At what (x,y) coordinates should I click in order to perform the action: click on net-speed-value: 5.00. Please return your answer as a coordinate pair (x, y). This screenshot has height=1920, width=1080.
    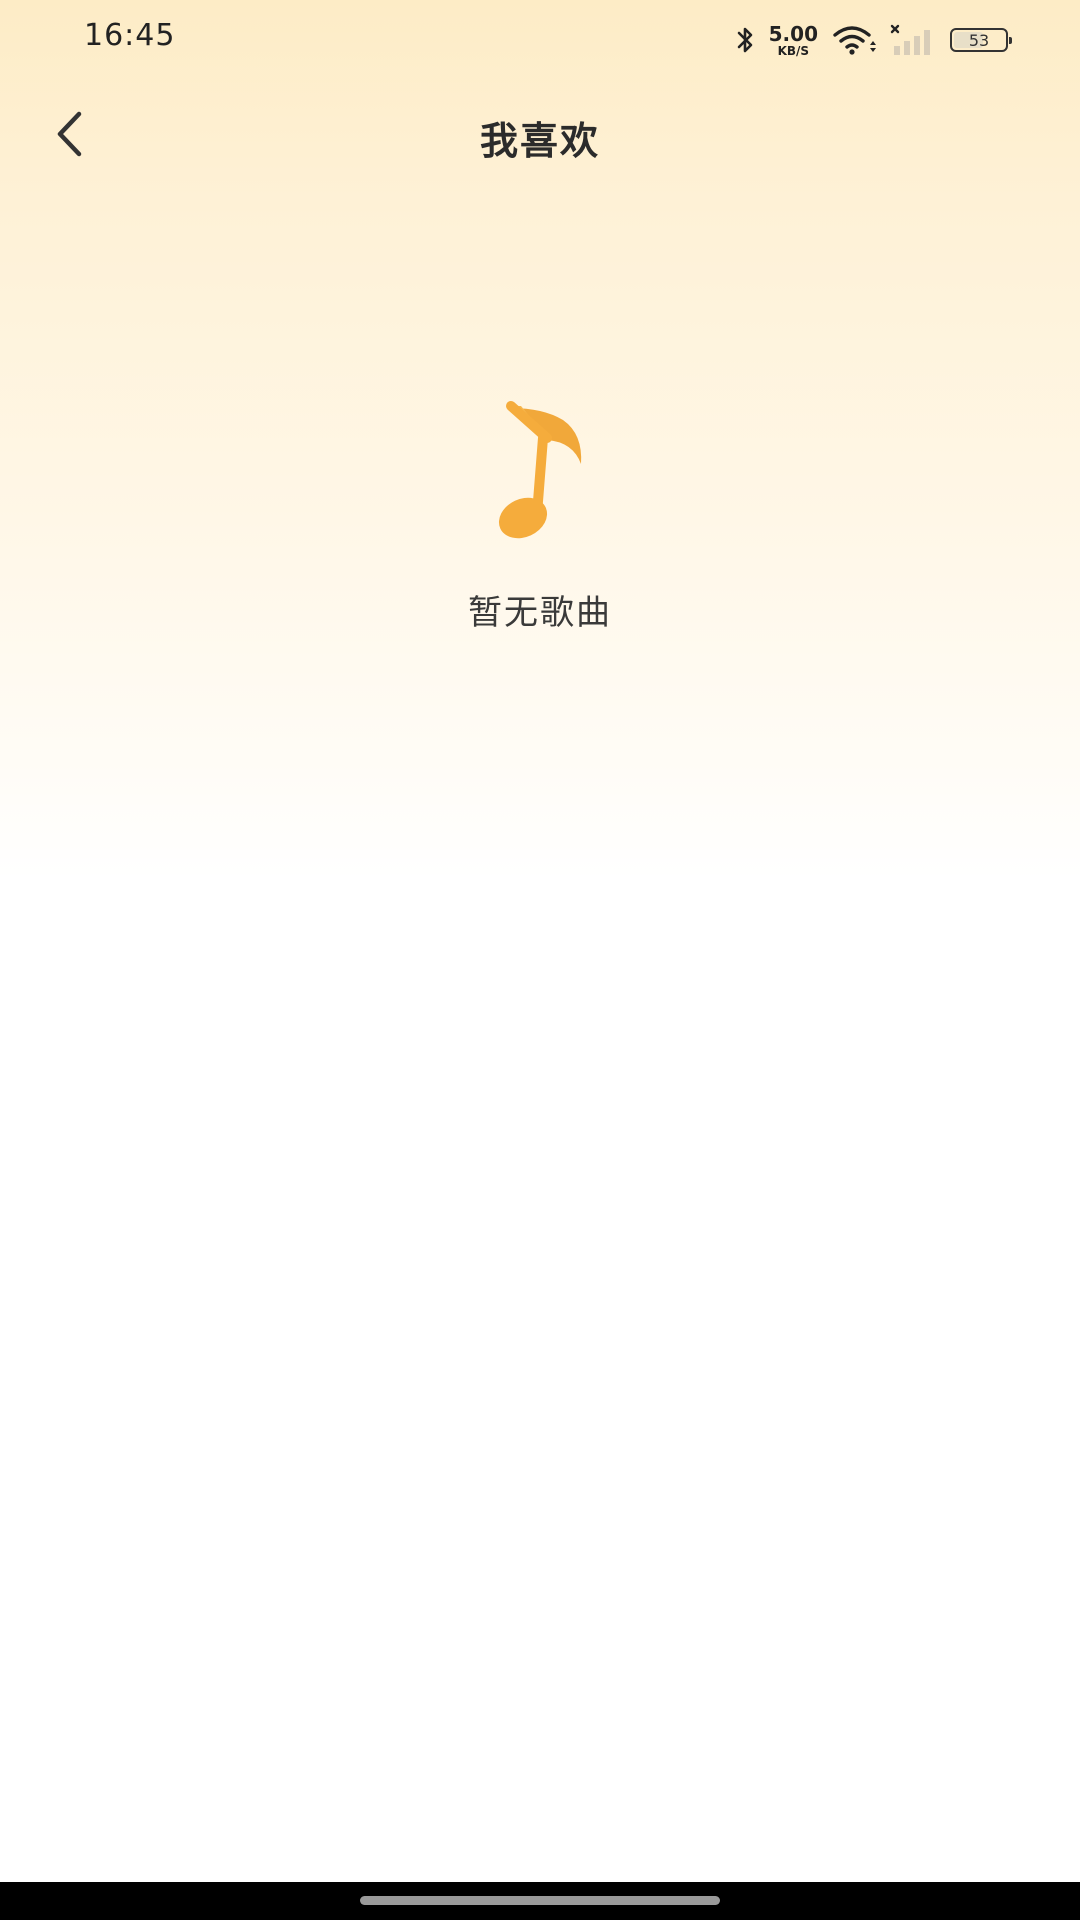
    Looking at the image, I should click on (793, 33).